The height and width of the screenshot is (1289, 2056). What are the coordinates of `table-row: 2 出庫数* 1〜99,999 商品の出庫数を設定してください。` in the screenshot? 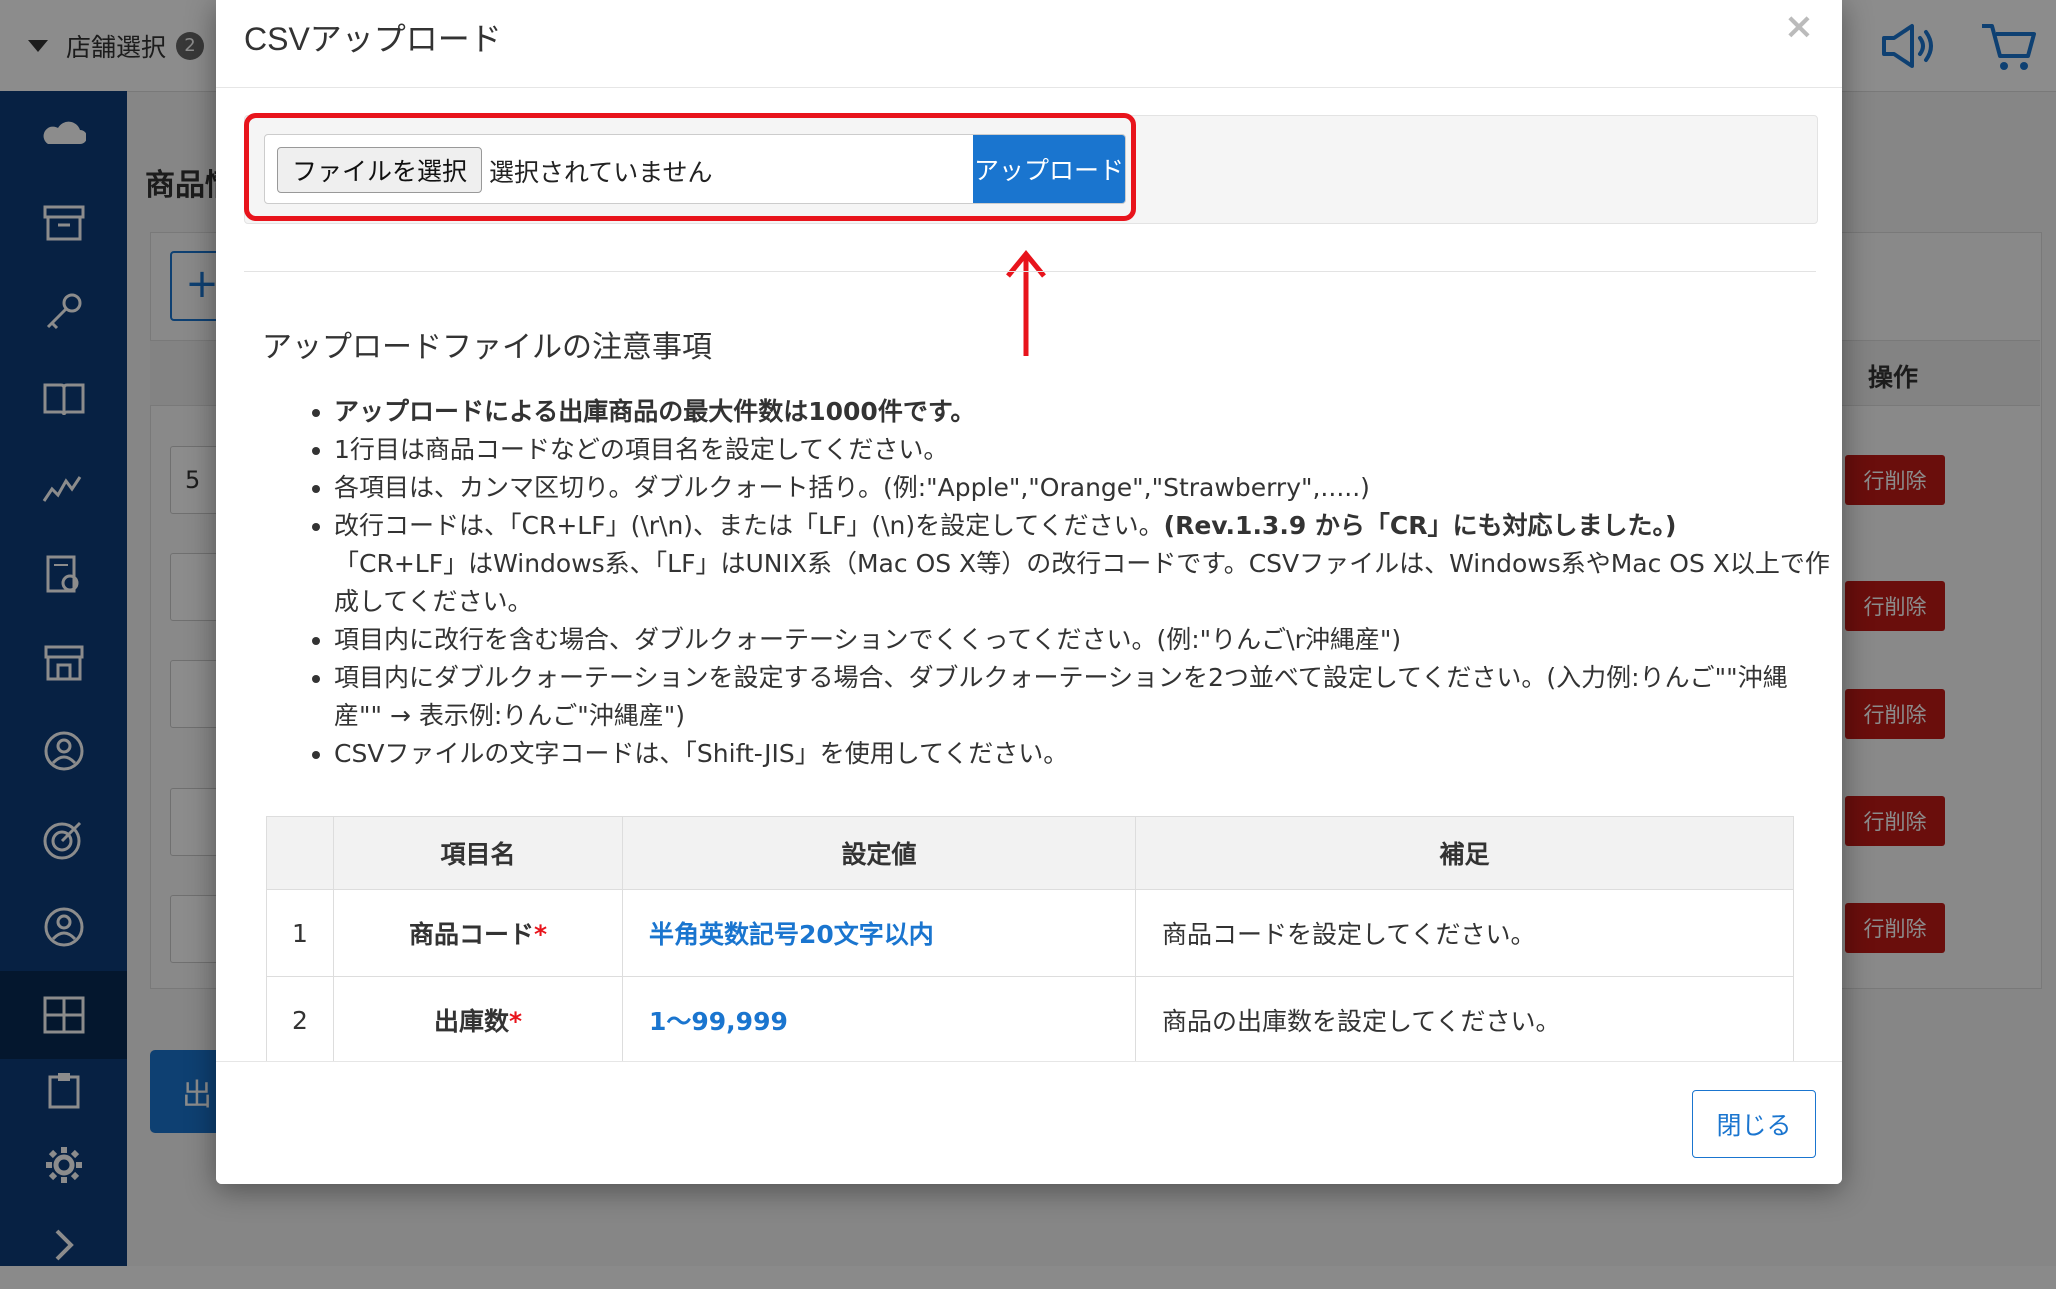 It's located at (1030, 1020).